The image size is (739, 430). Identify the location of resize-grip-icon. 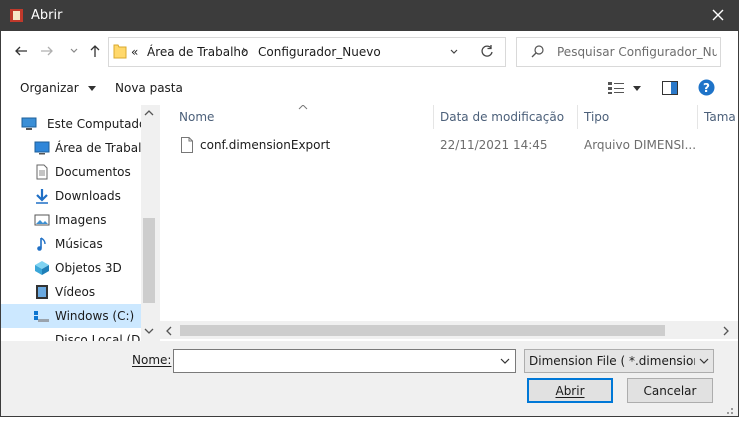
(728, 409).